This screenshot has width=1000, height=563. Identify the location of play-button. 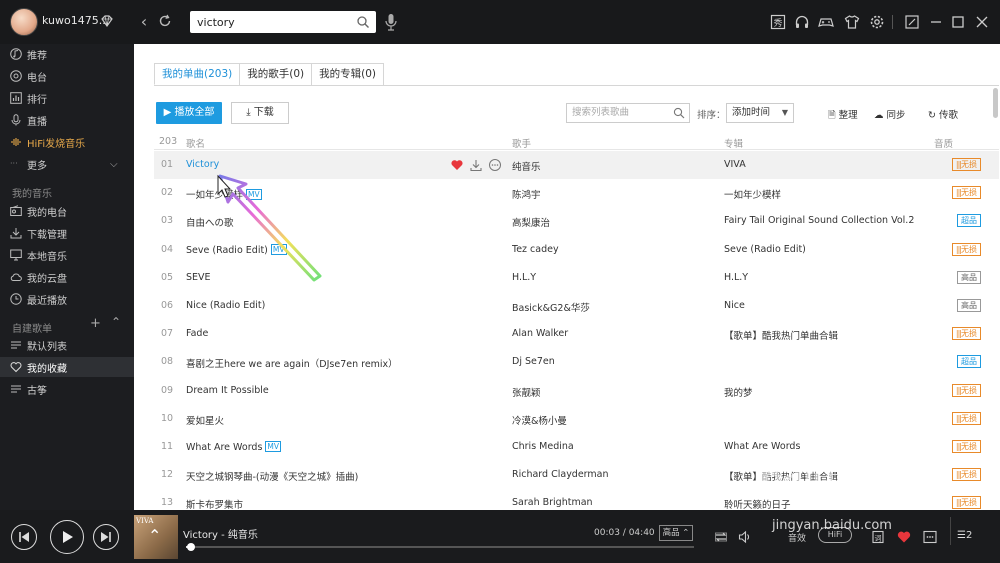
(67, 537).